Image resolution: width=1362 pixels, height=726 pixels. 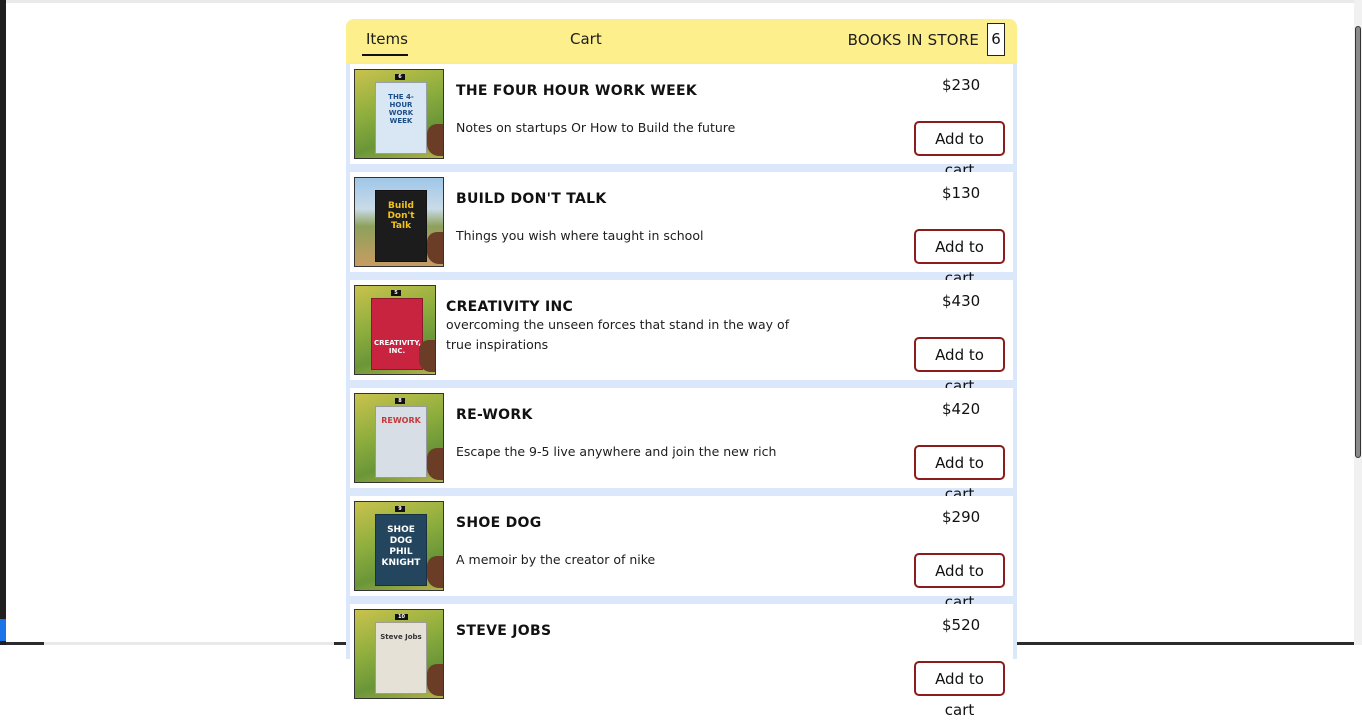 I want to click on book-price: $230, so click(x=961, y=85).